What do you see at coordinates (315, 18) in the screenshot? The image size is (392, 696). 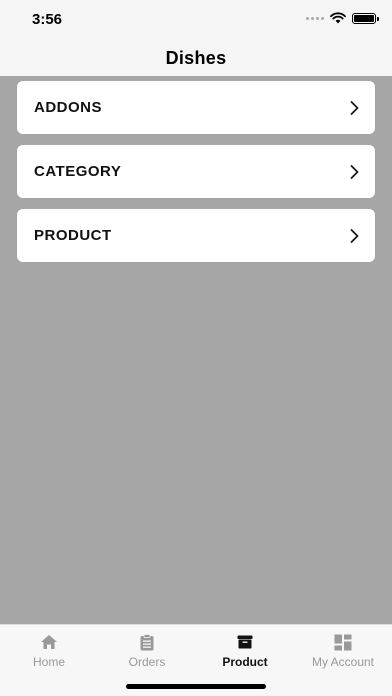 I see `cellular-signal-icon` at bounding box center [315, 18].